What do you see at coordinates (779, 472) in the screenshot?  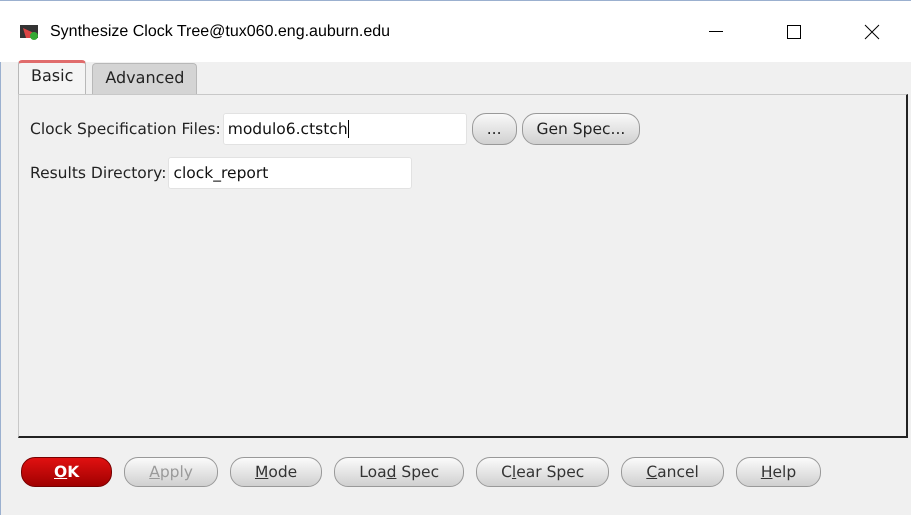 I see `dialog-button: Help` at bounding box center [779, 472].